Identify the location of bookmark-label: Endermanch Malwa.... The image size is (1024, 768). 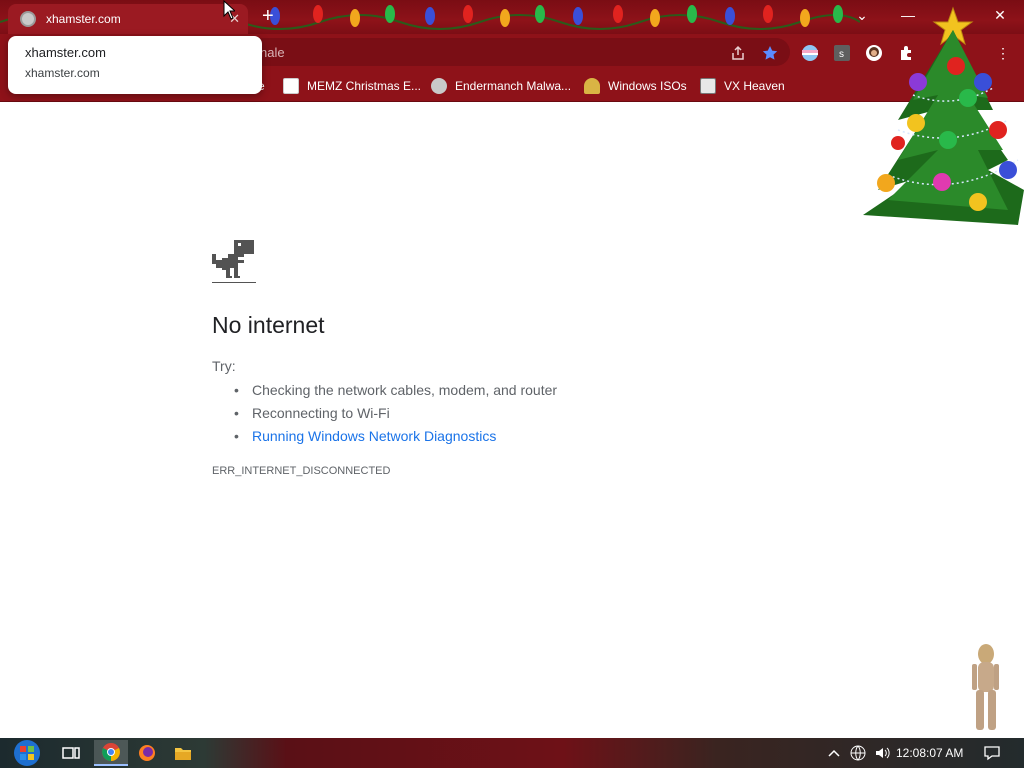
(513, 86).